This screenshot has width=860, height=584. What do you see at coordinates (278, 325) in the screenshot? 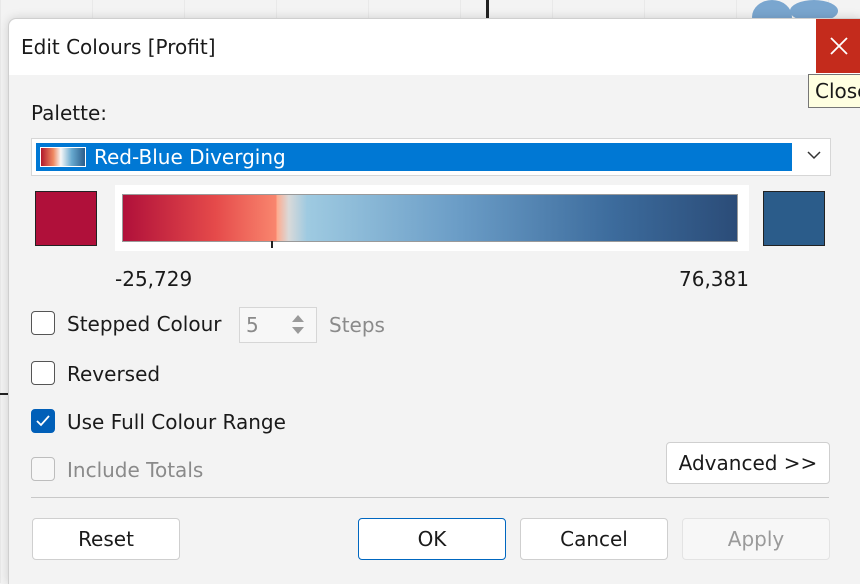
I see `steps-stepper: 5` at bounding box center [278, 325].